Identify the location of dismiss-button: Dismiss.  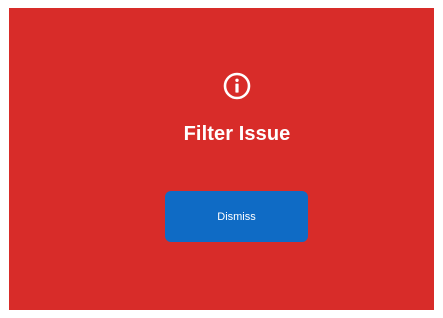
(236, 216).